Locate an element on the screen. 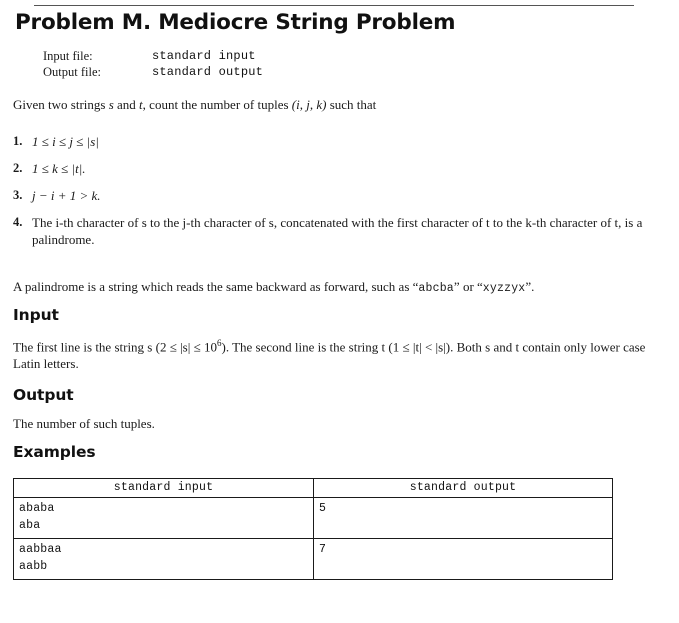 The height and width of the screenshot is (623, 679). section-heading-input: Input is located at coordinates (36, 315).